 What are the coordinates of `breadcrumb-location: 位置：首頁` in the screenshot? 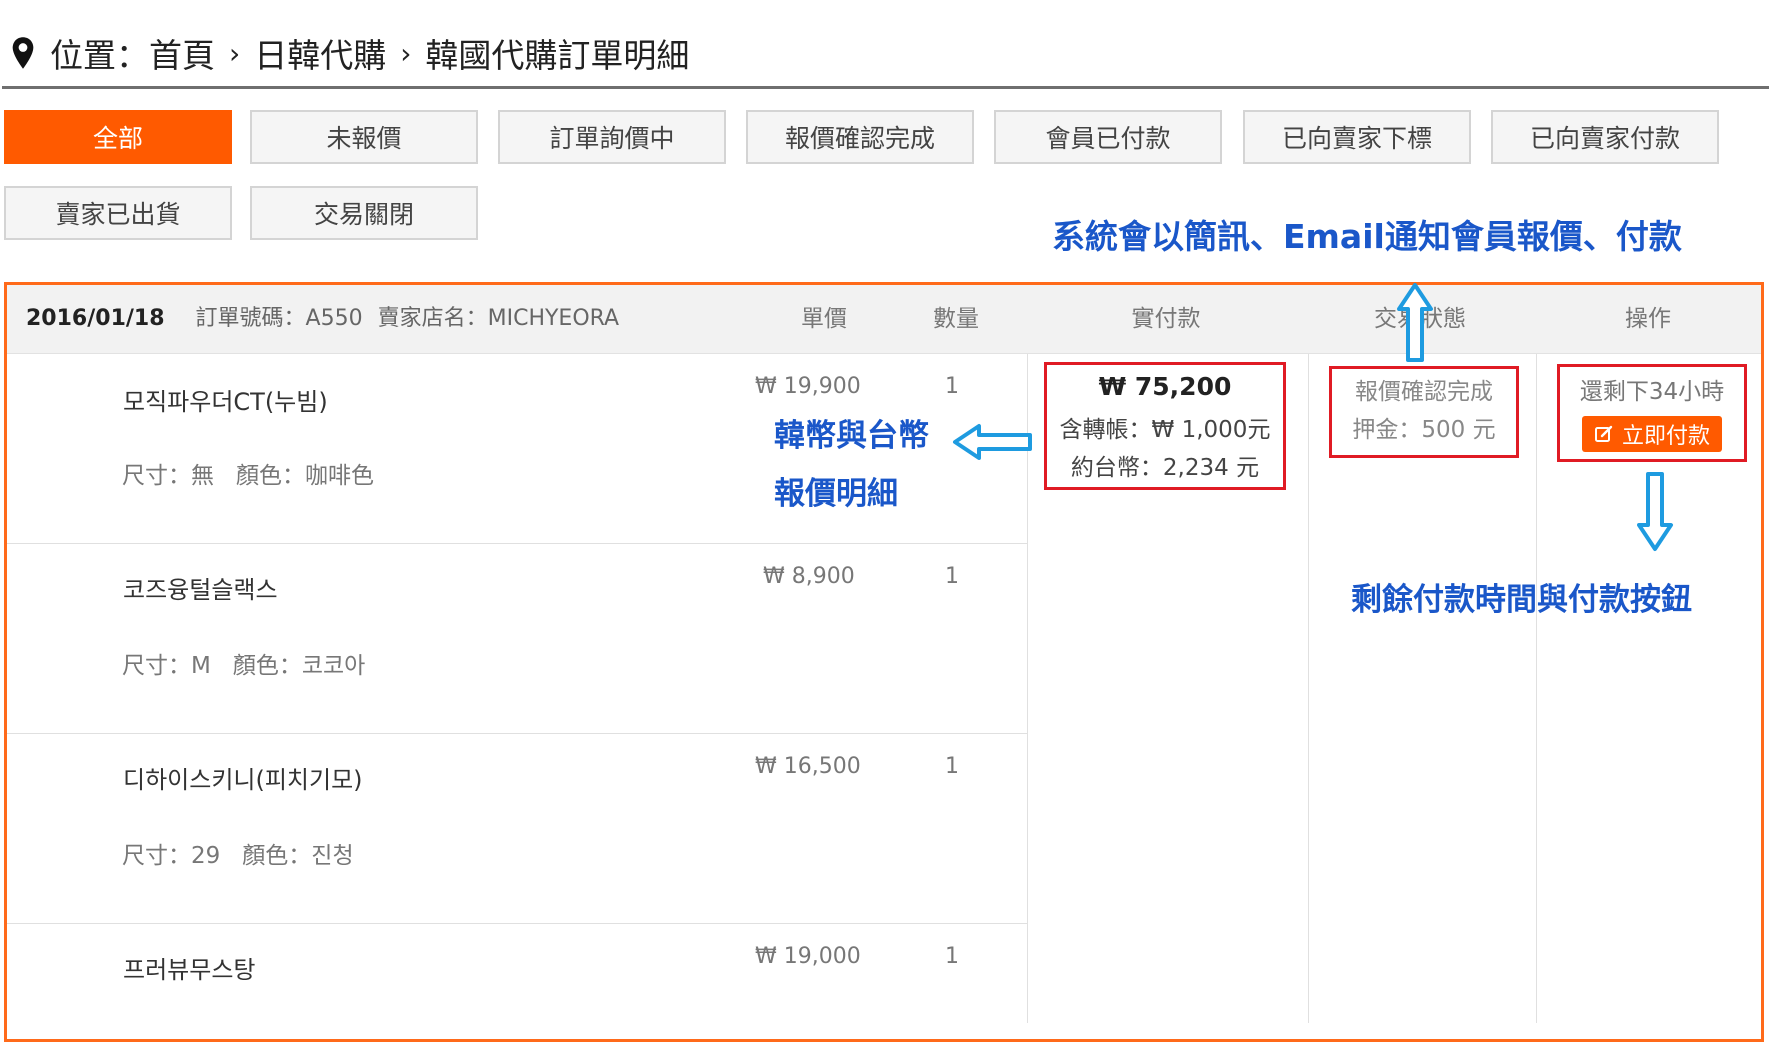 It's located at (132, 53).